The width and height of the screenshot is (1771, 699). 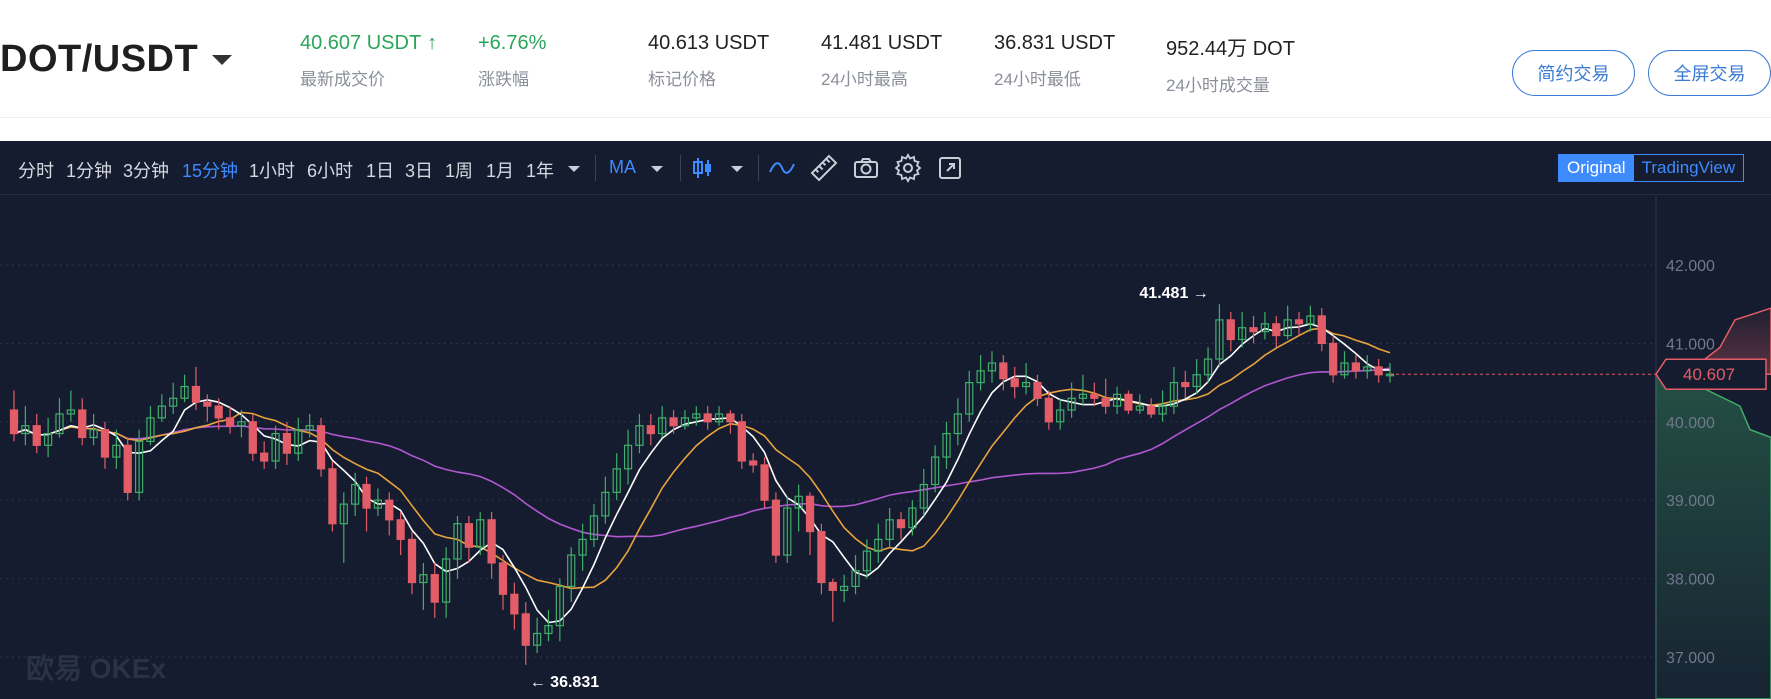 I want to click on y-tick-label: 40.000, so click(x=1690, y=423).